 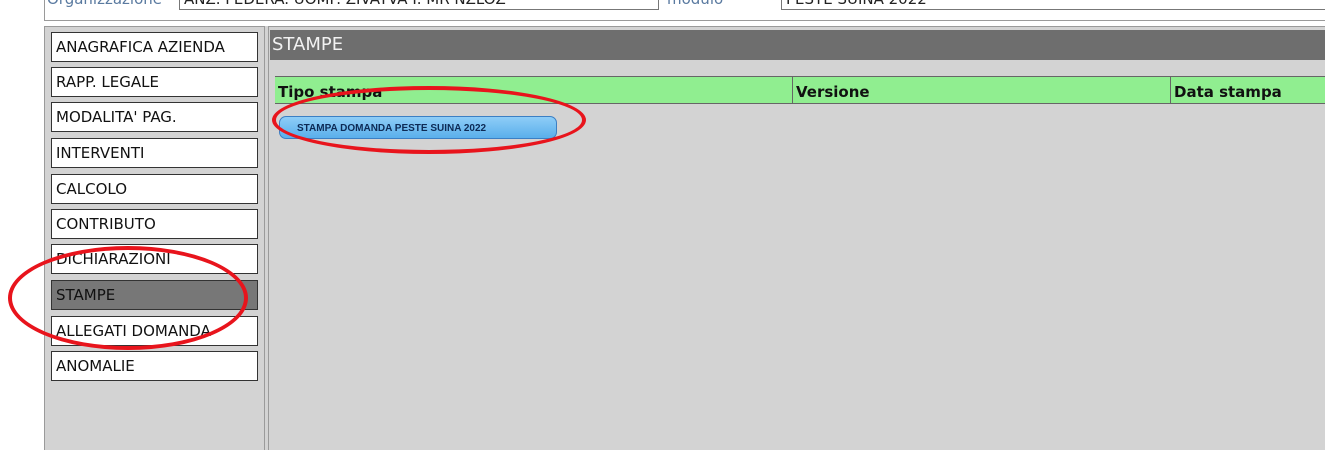 What do you see at coordinates (154, 331) in the screenshot?
I see `sidebar-item-allegati-domanda: ALLEGATI DOMANDA` at bounding box center [154, 331].